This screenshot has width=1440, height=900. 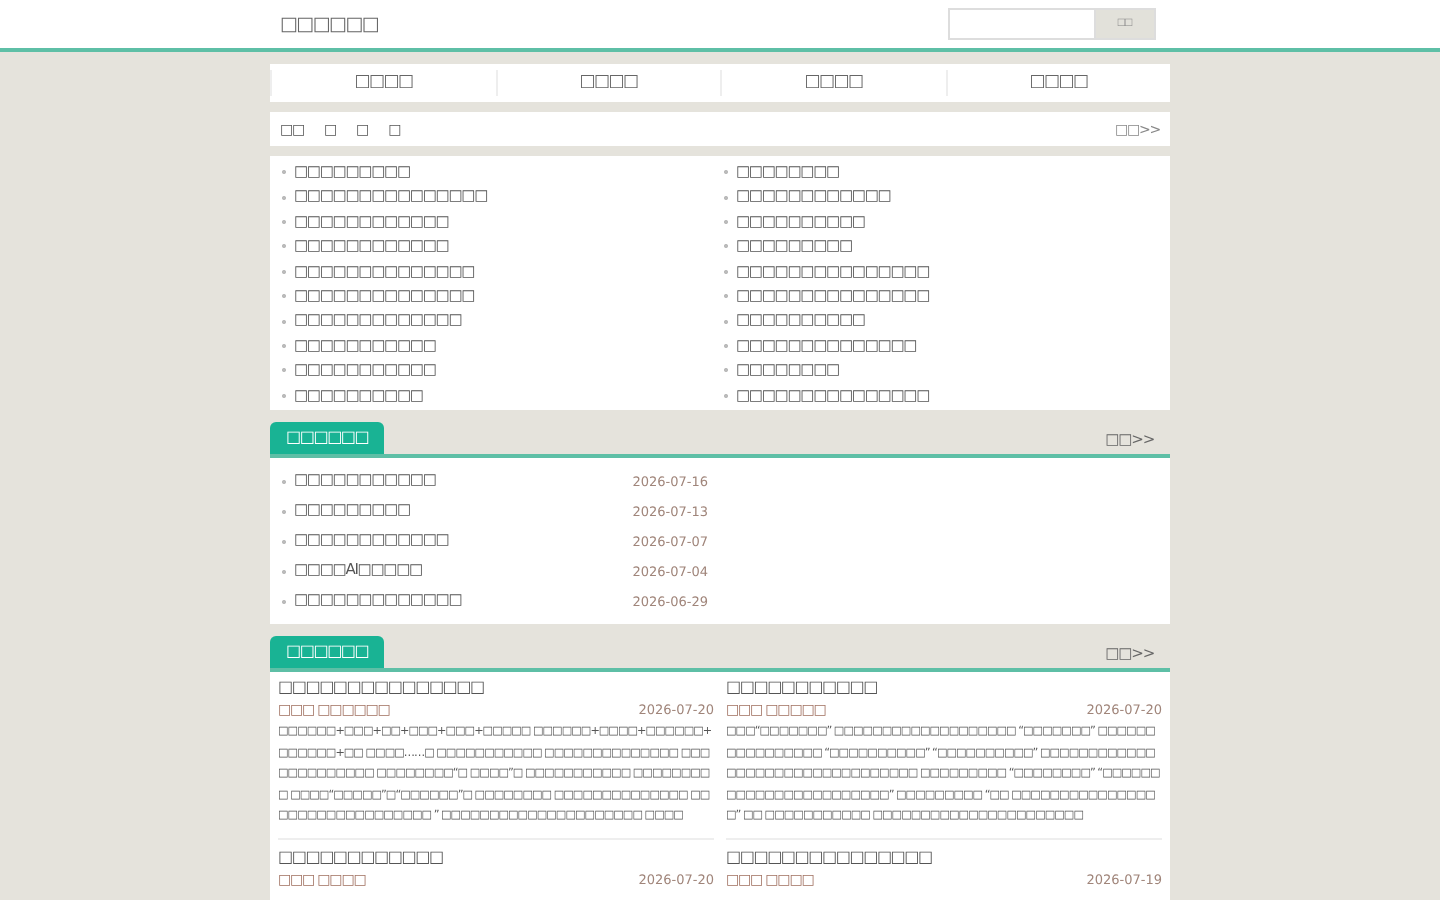 What do you see at coordinates (1022, 24) in the screenshot?
I see `search-field` at bounding box center [1022, 24].